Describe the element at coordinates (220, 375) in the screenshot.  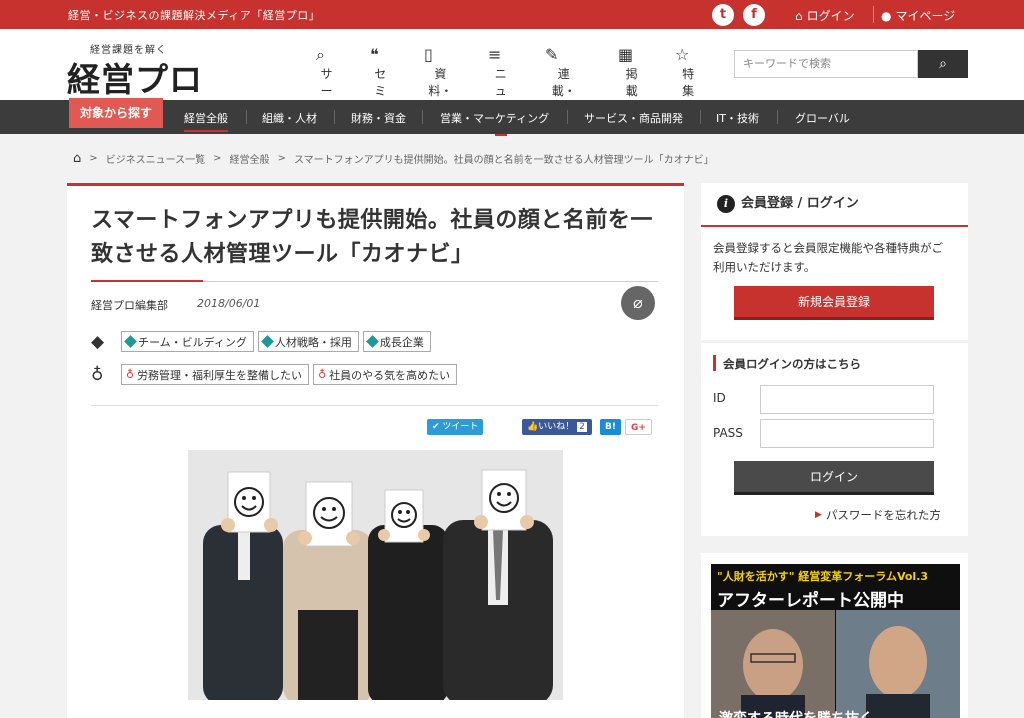
I see `theme-label: 労務管理・福利厚生を整備したい` at that location.